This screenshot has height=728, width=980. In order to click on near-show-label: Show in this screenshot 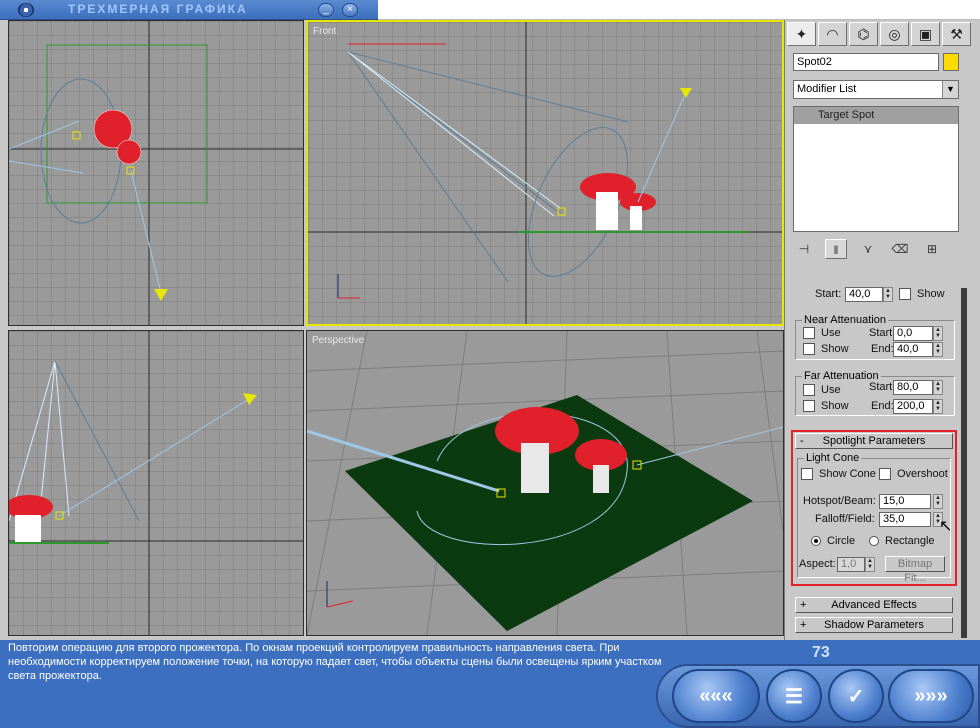, I will do `click(835, 349)`.